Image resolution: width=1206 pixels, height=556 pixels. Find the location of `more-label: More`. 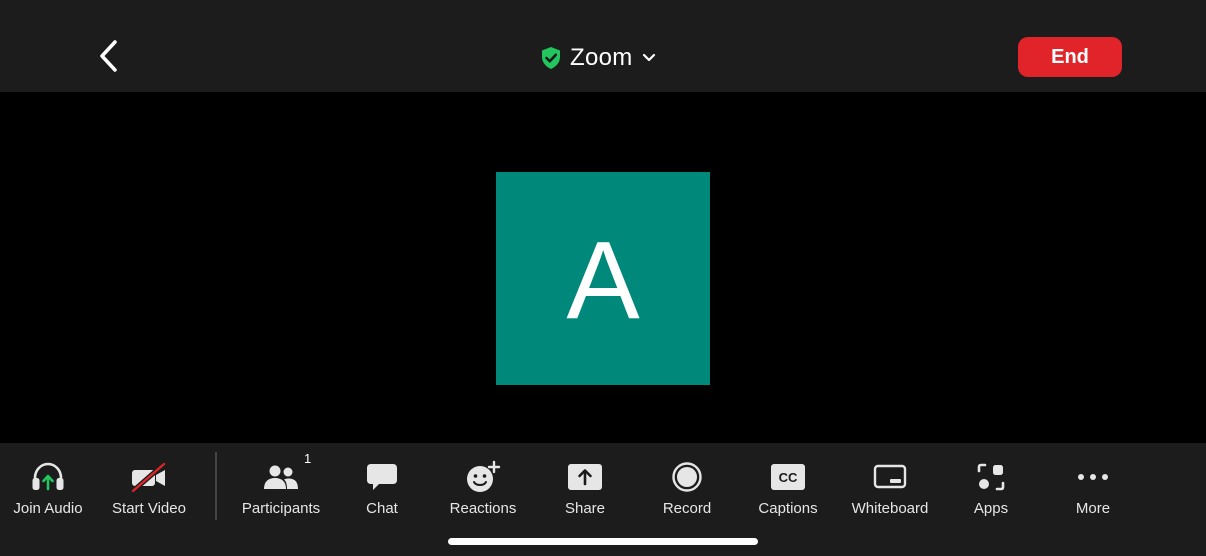

more-label: More is located at coordinates (1093, 508).